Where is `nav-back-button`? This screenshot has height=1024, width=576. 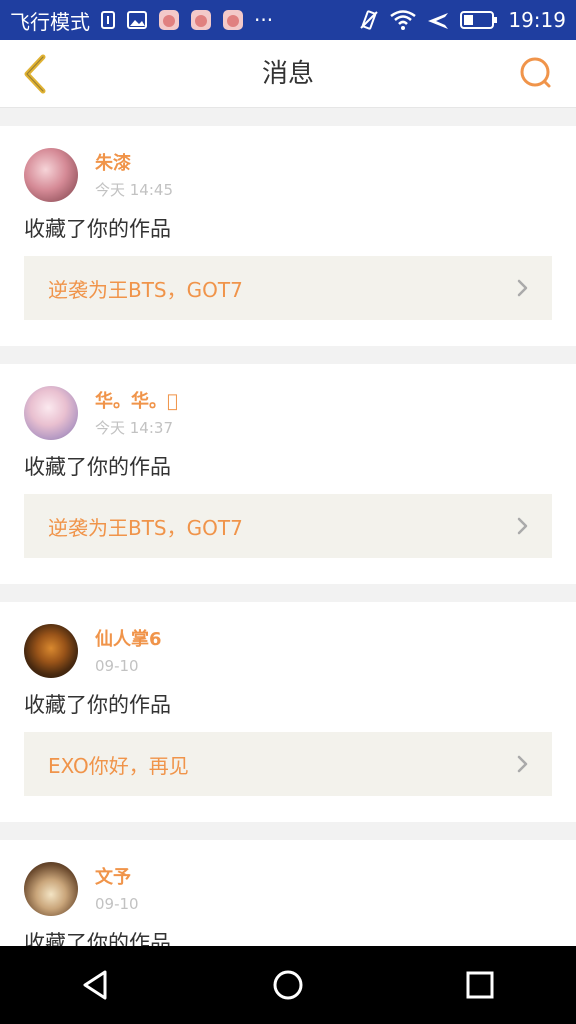 nav-back-button is located at coordinates (96, 985).